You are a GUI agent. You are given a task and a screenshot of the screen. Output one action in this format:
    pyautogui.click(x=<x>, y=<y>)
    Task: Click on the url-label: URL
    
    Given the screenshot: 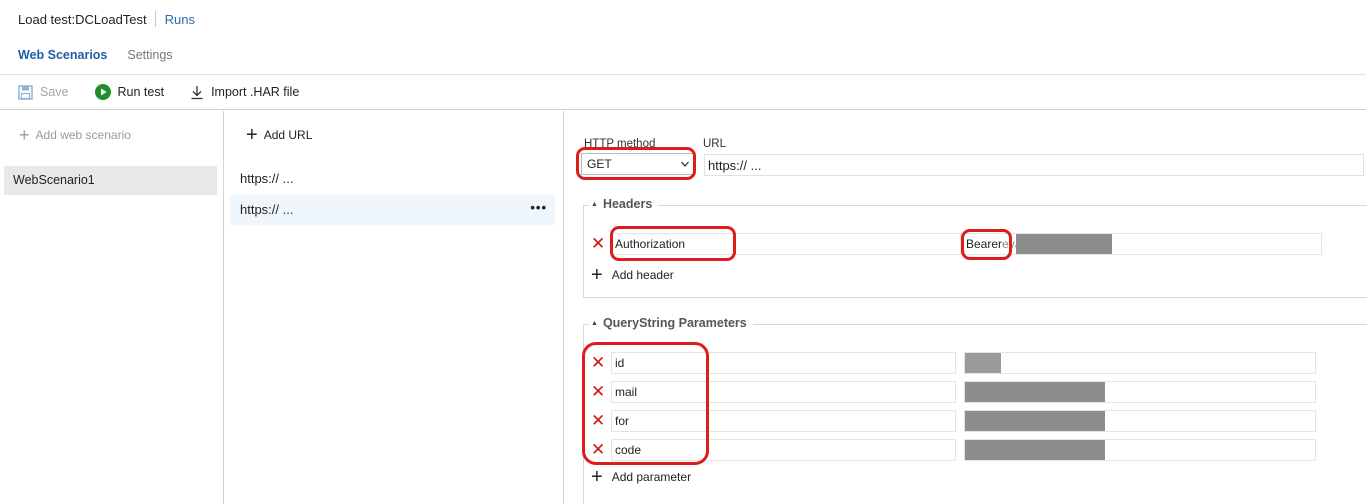 What is the action you would take?
    pyautogui.click(x=715, y=144)
    